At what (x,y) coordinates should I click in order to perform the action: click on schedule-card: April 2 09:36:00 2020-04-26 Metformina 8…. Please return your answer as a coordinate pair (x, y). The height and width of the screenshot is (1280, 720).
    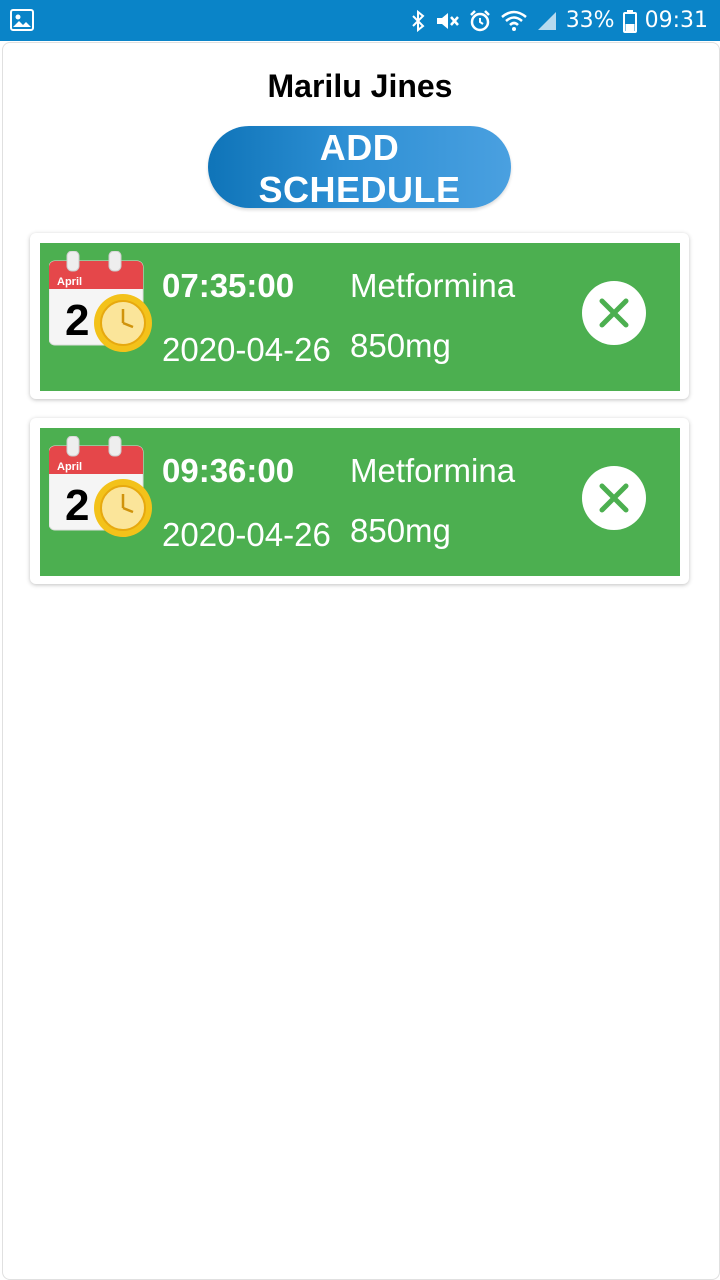
    Looking at the image, I should click on (359, 501).